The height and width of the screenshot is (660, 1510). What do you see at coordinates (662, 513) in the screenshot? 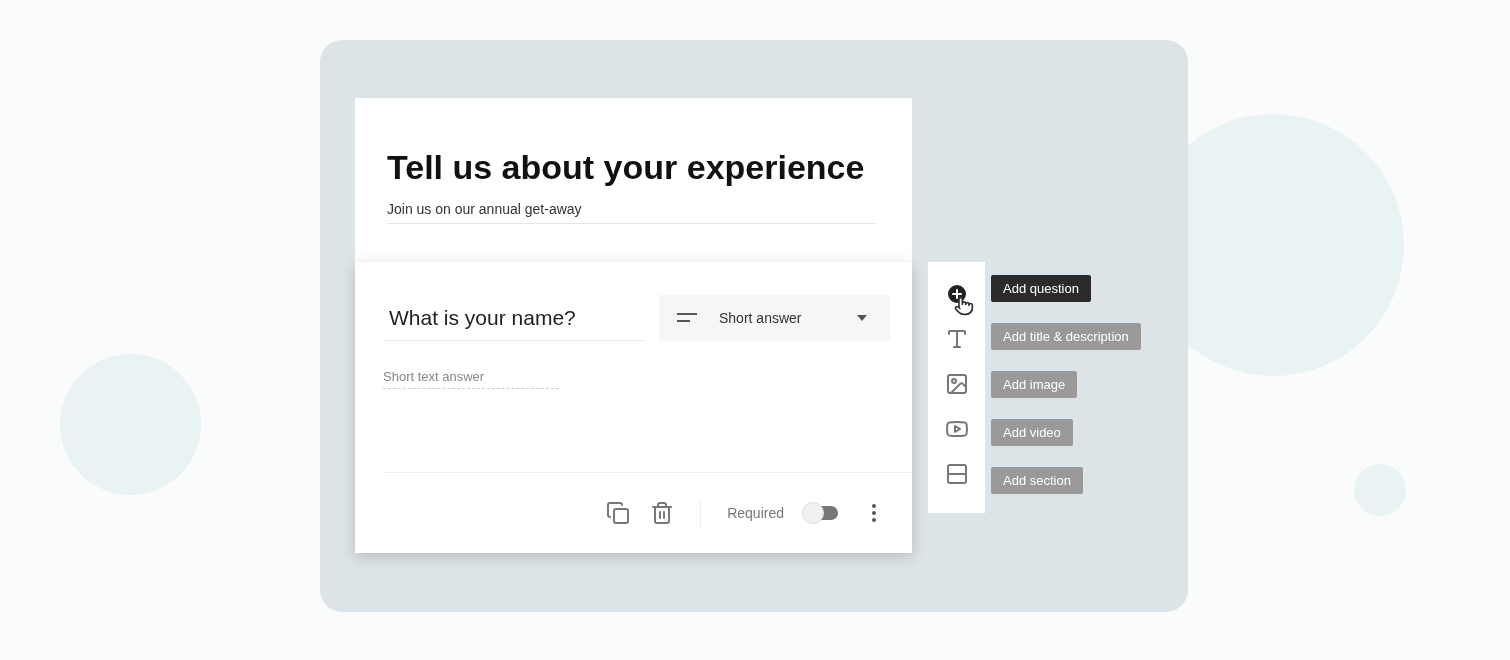
I see `delete-icon` at bounding box center [662, 513].